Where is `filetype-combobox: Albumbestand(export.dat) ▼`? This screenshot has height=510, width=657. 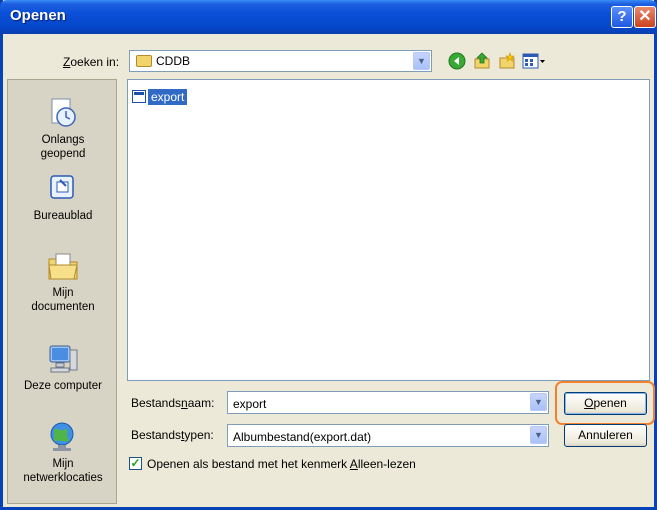 filetype-combobox: Albumbestand(export.dat) ▼ is located at coordinates (388, 435).